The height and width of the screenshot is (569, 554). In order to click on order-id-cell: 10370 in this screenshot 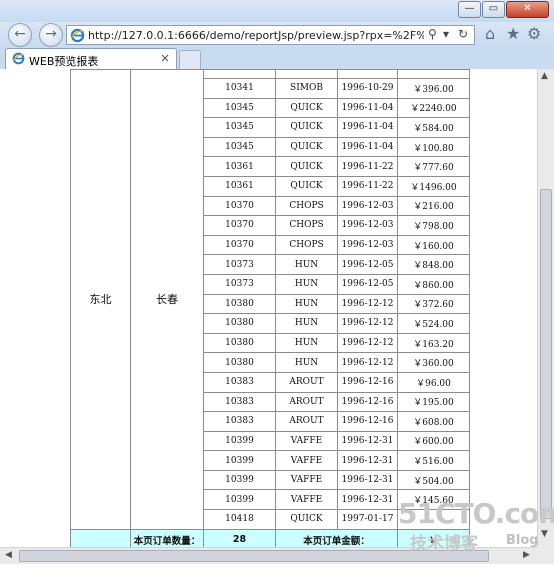, I will do `click(239, 206)`.